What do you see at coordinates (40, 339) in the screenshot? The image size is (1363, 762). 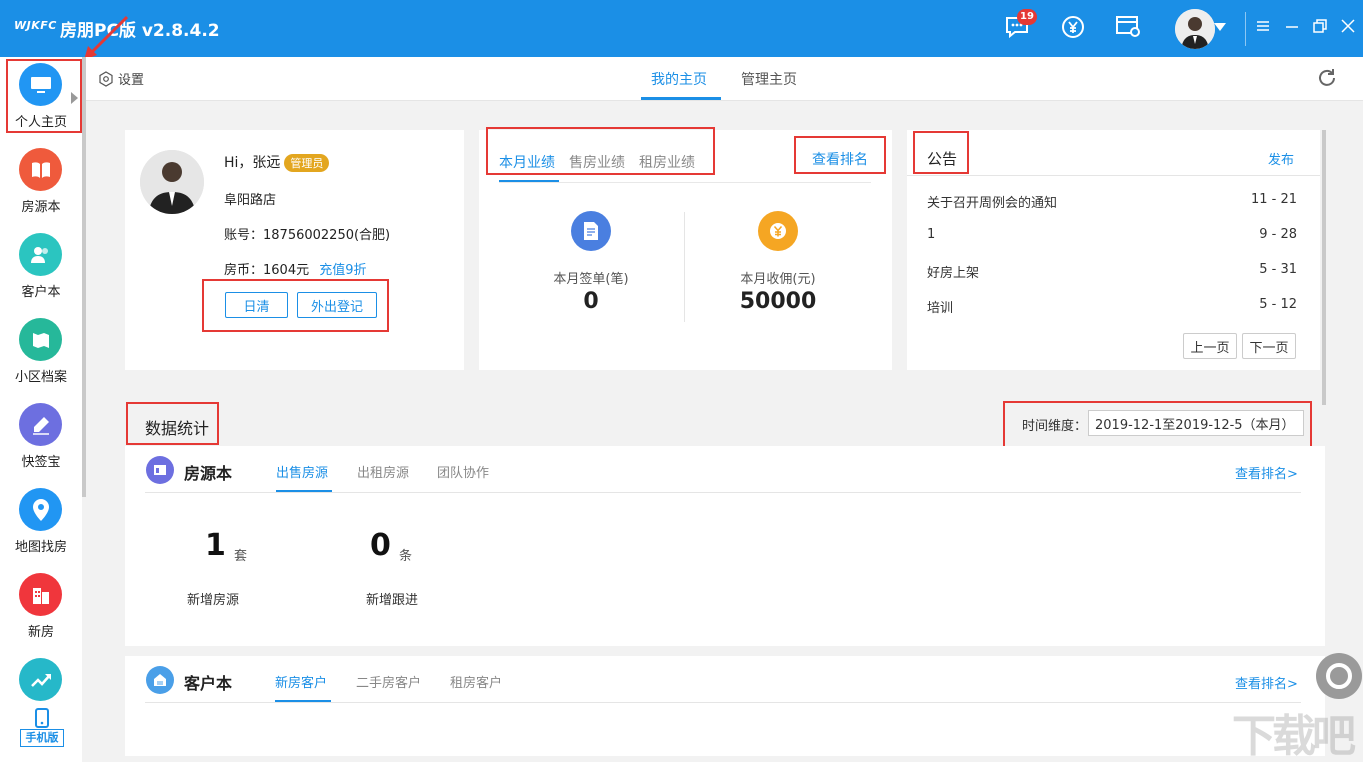 I see `map-book-icon` at bounding box center [40, 339].